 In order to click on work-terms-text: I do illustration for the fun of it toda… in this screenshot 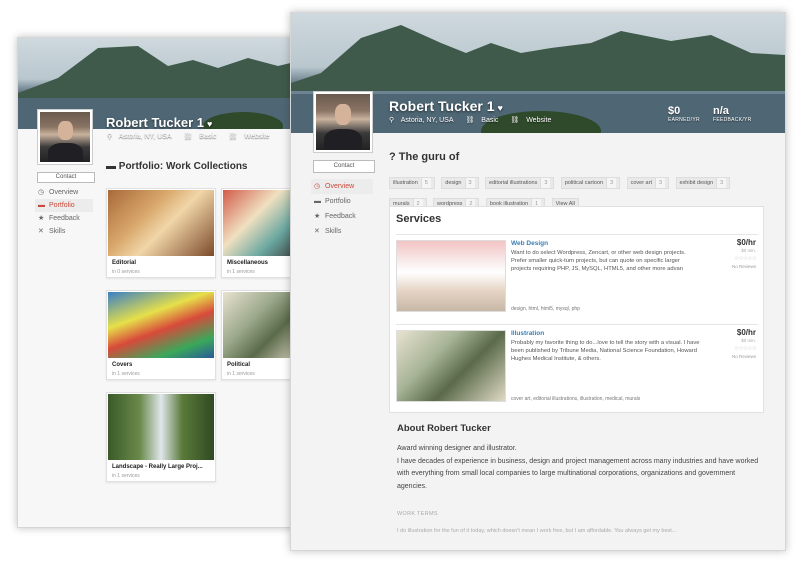, I will do `click(537, 531)`.